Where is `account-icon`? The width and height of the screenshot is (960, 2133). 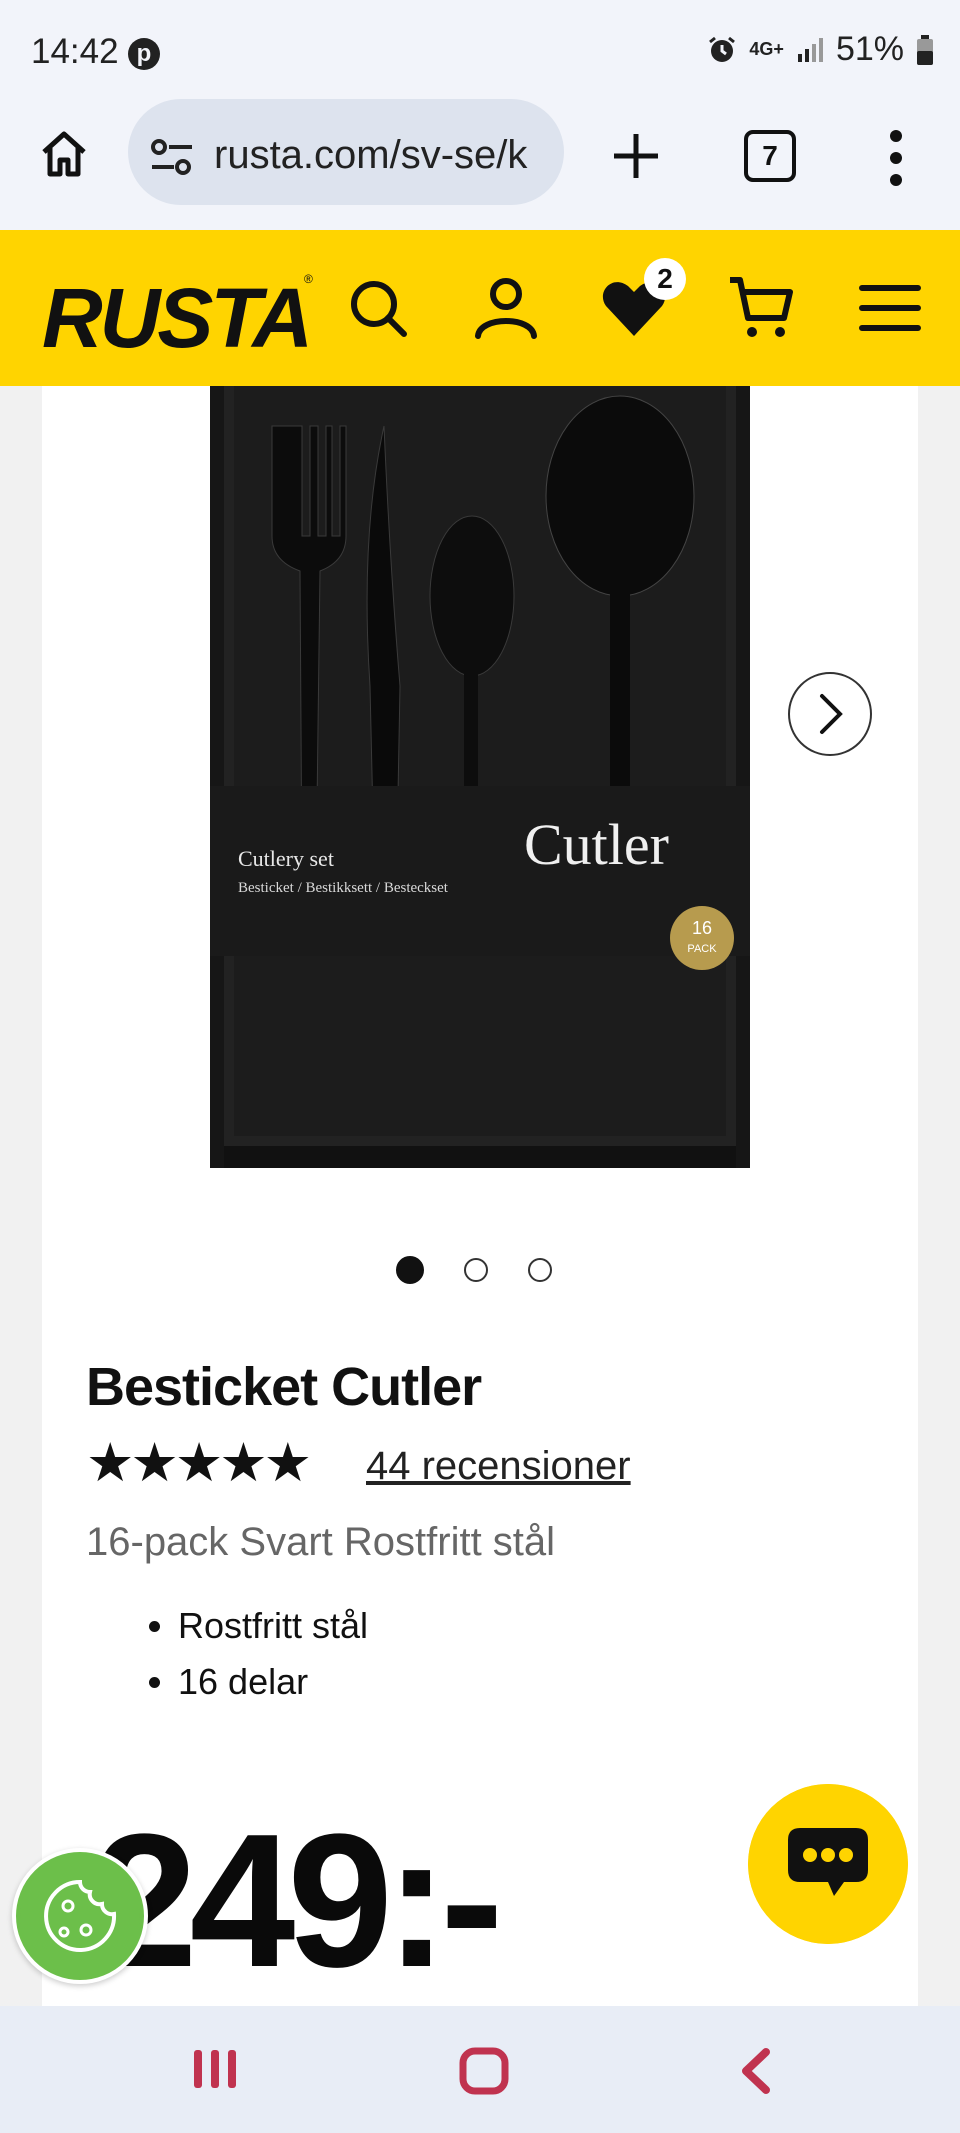
account-icon is located at coordinates (506, 308).